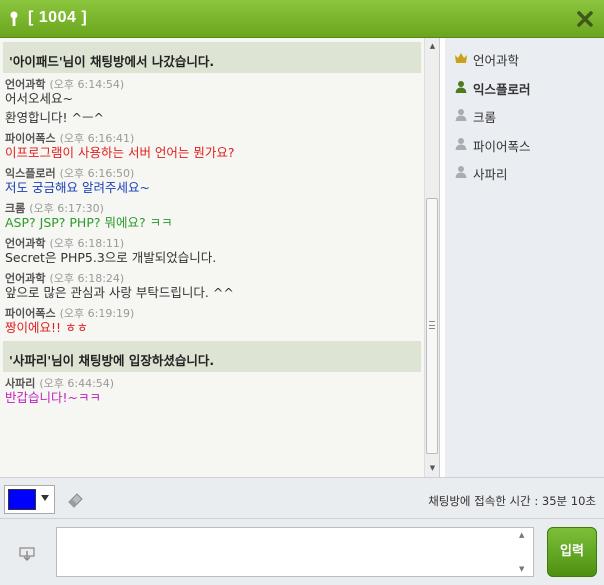 This screenshot has height=585, width=604. I want to click on user-name: 사파리, so click(490, 174).